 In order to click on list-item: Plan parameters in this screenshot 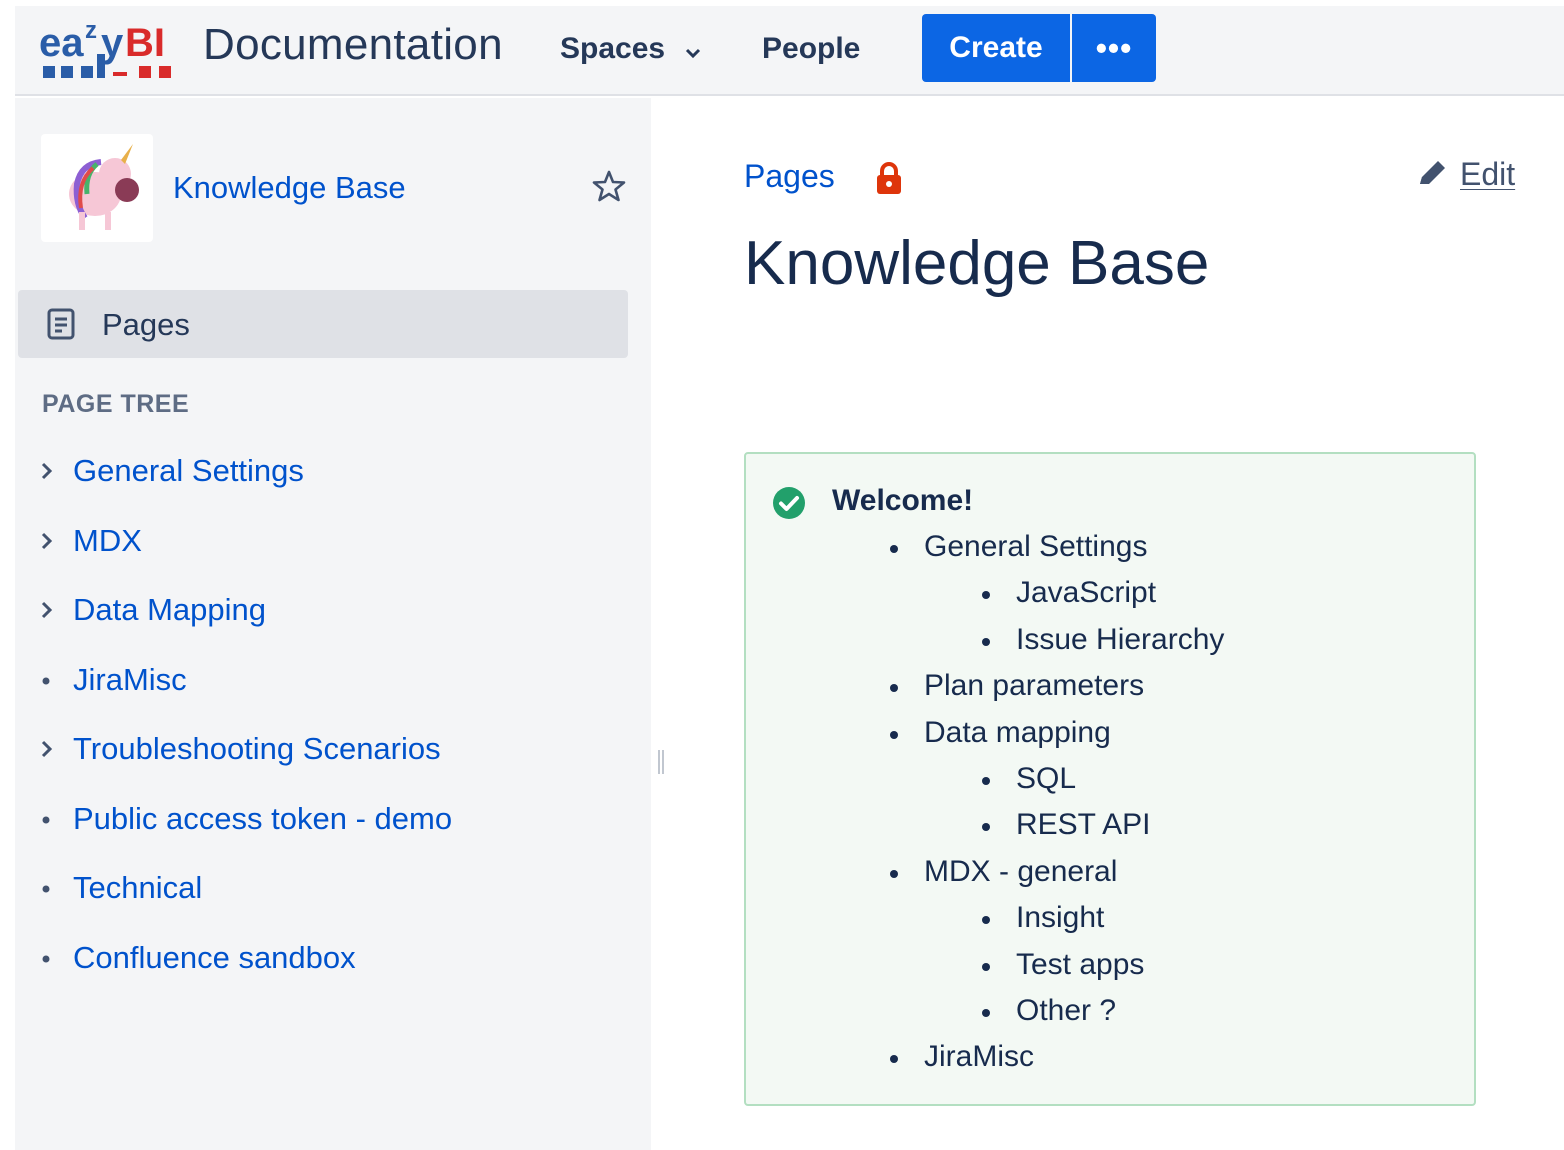, I will do `click(1111, 692)`.